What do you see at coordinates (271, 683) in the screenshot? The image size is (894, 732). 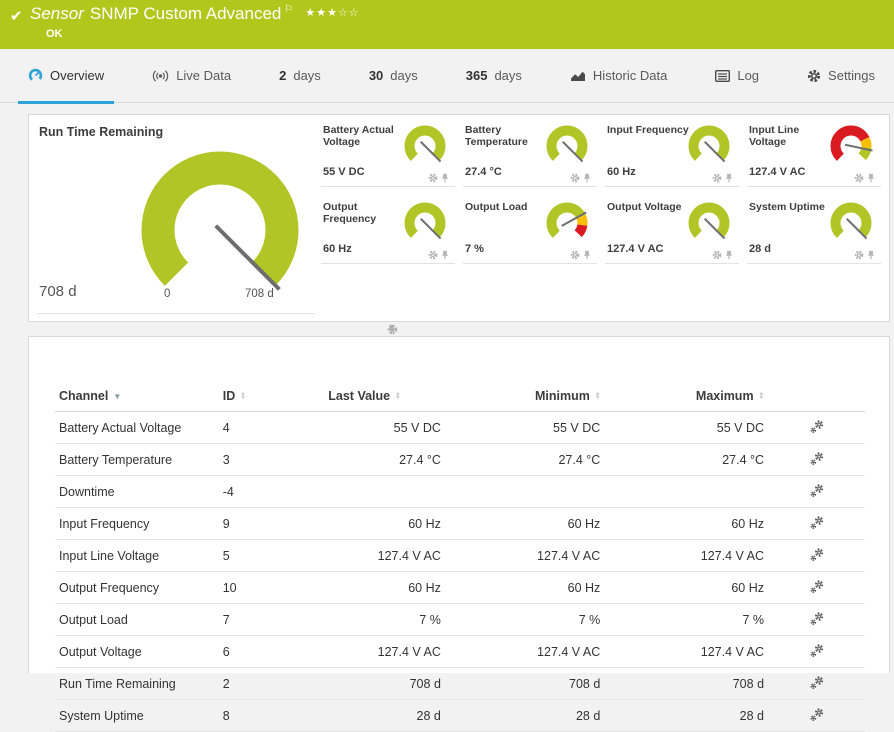 I see `cell-id: 2` at bounding box center [271, 683].